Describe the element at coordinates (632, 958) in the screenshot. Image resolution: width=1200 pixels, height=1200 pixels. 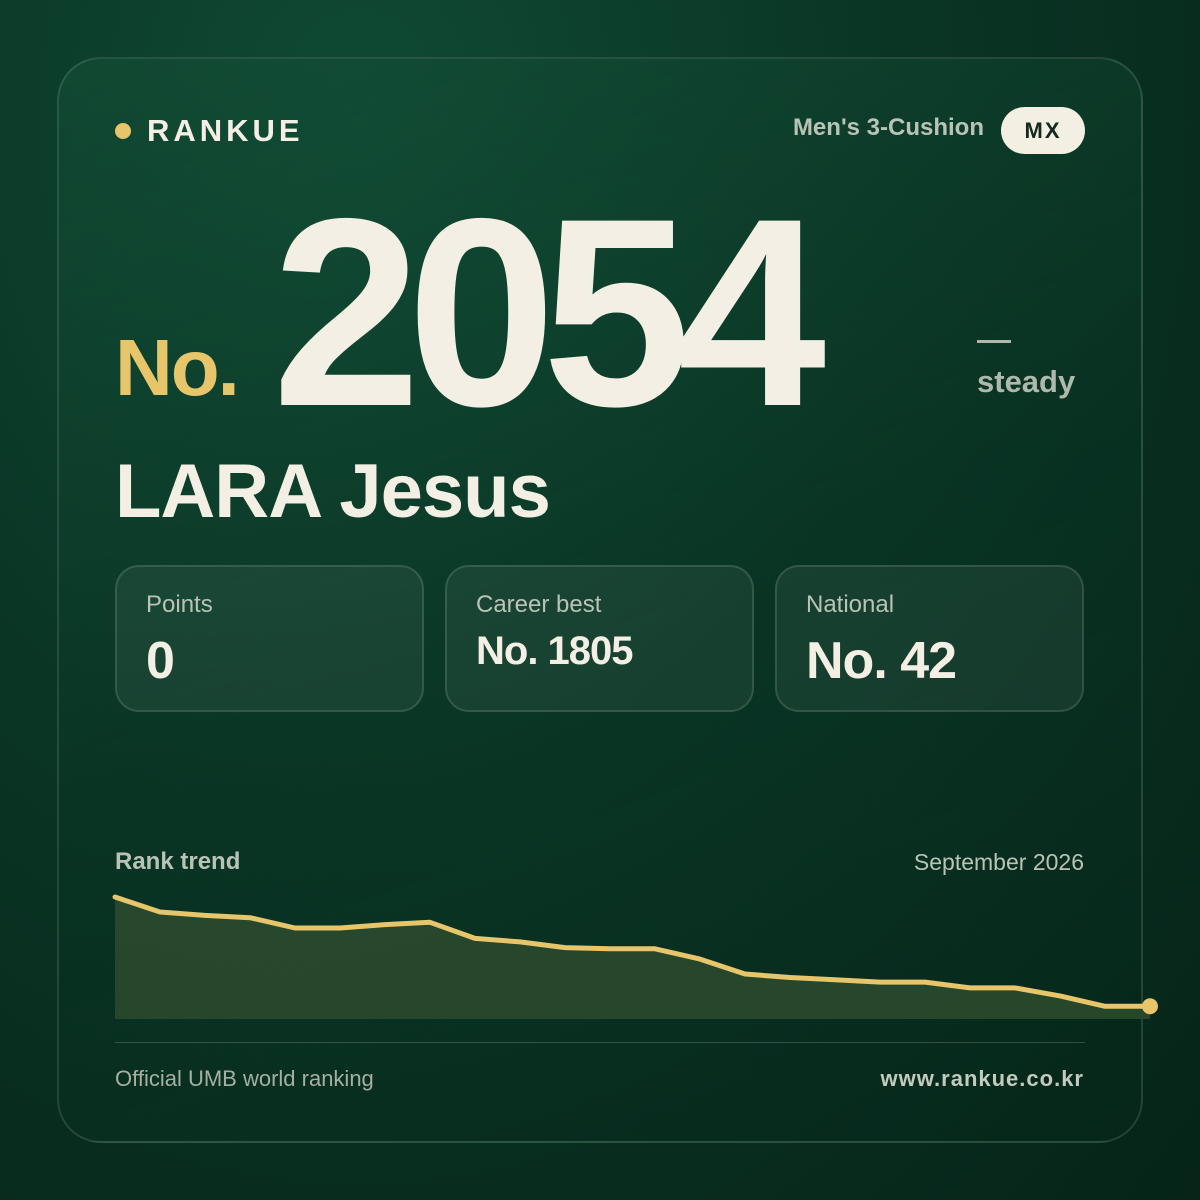
I see `trend-area` at that location.